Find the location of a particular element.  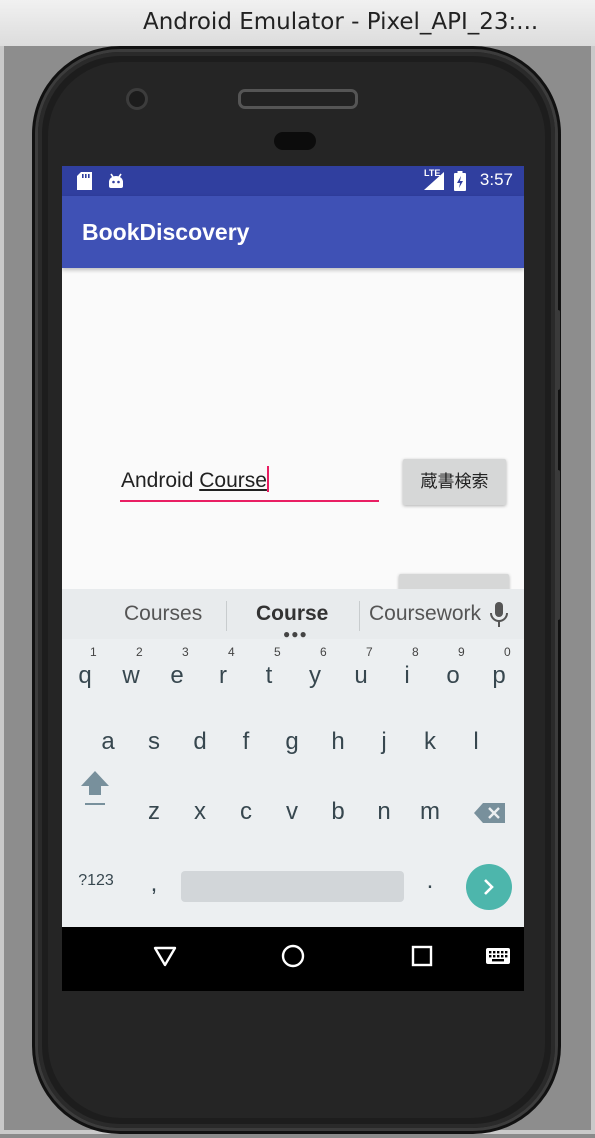

search-input-text: Android Course is located at coordinates (195, 479).